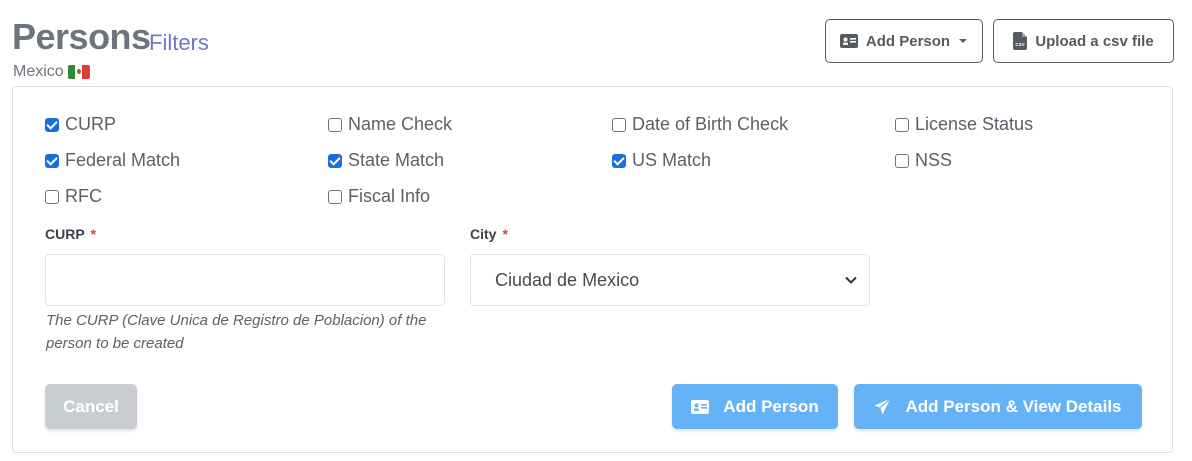 This screenshot has width=1192, height=461. I want to click on check-federal-match: Federal Match, so click(112, 160).